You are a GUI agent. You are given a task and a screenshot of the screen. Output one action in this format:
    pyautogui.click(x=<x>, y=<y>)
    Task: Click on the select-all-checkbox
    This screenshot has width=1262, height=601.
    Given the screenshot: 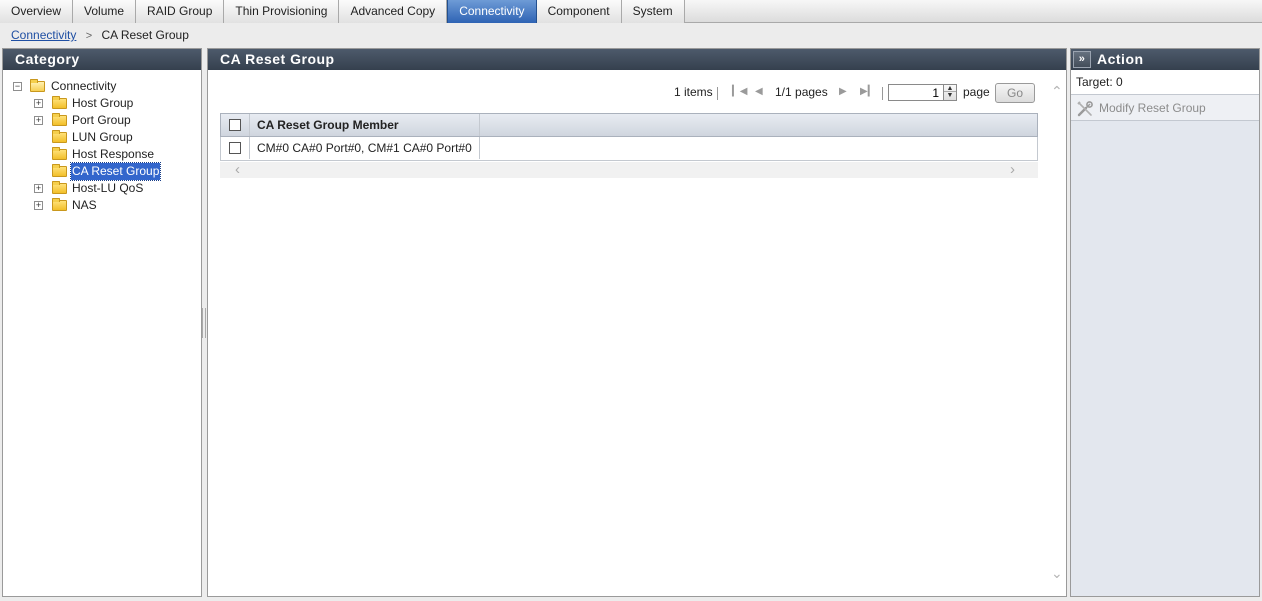 What is the action you would take?
    pyautogui.click(x=235, y=125)
    